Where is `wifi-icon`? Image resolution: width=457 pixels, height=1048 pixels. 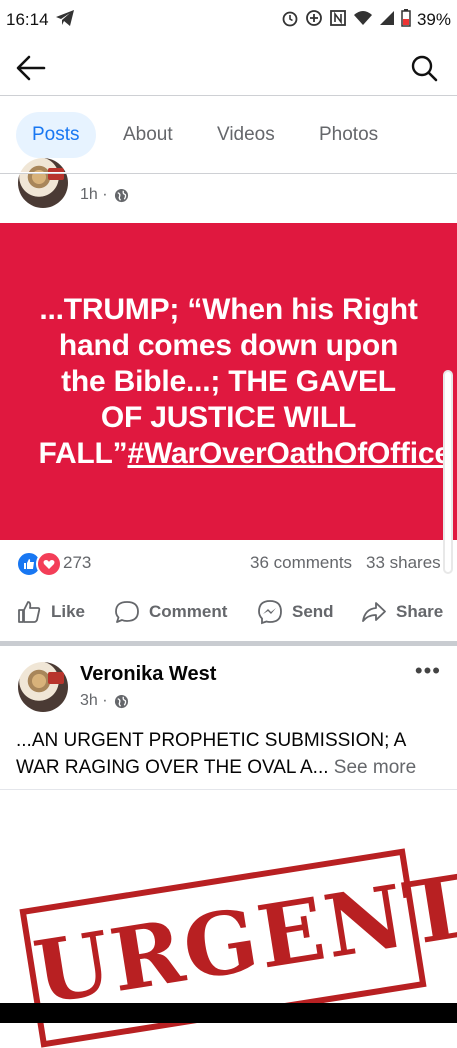
wifi-icon is located at coordinates (363, 20).